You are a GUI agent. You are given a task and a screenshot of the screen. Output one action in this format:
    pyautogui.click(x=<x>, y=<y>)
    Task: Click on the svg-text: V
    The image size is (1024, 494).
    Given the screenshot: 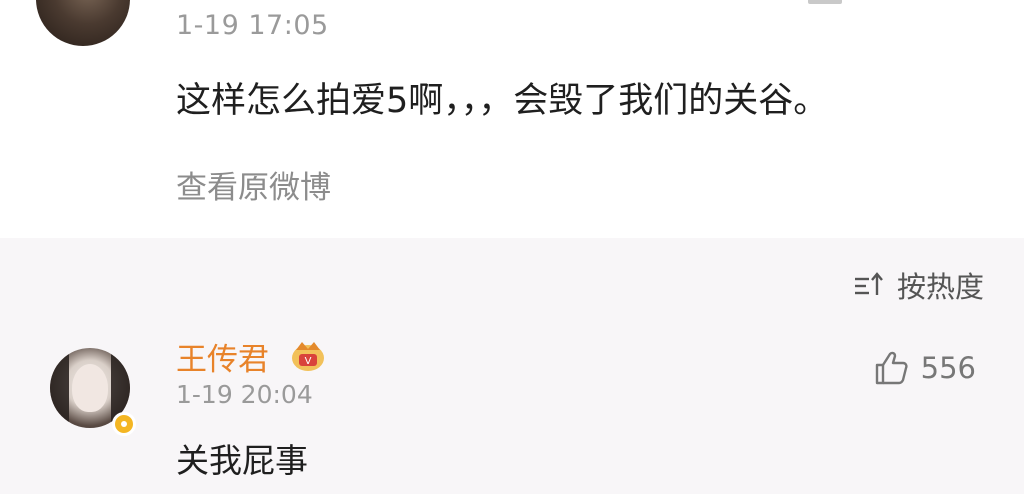 What is the action you would take?
    pyautogui.click(x=308, y=361)
    